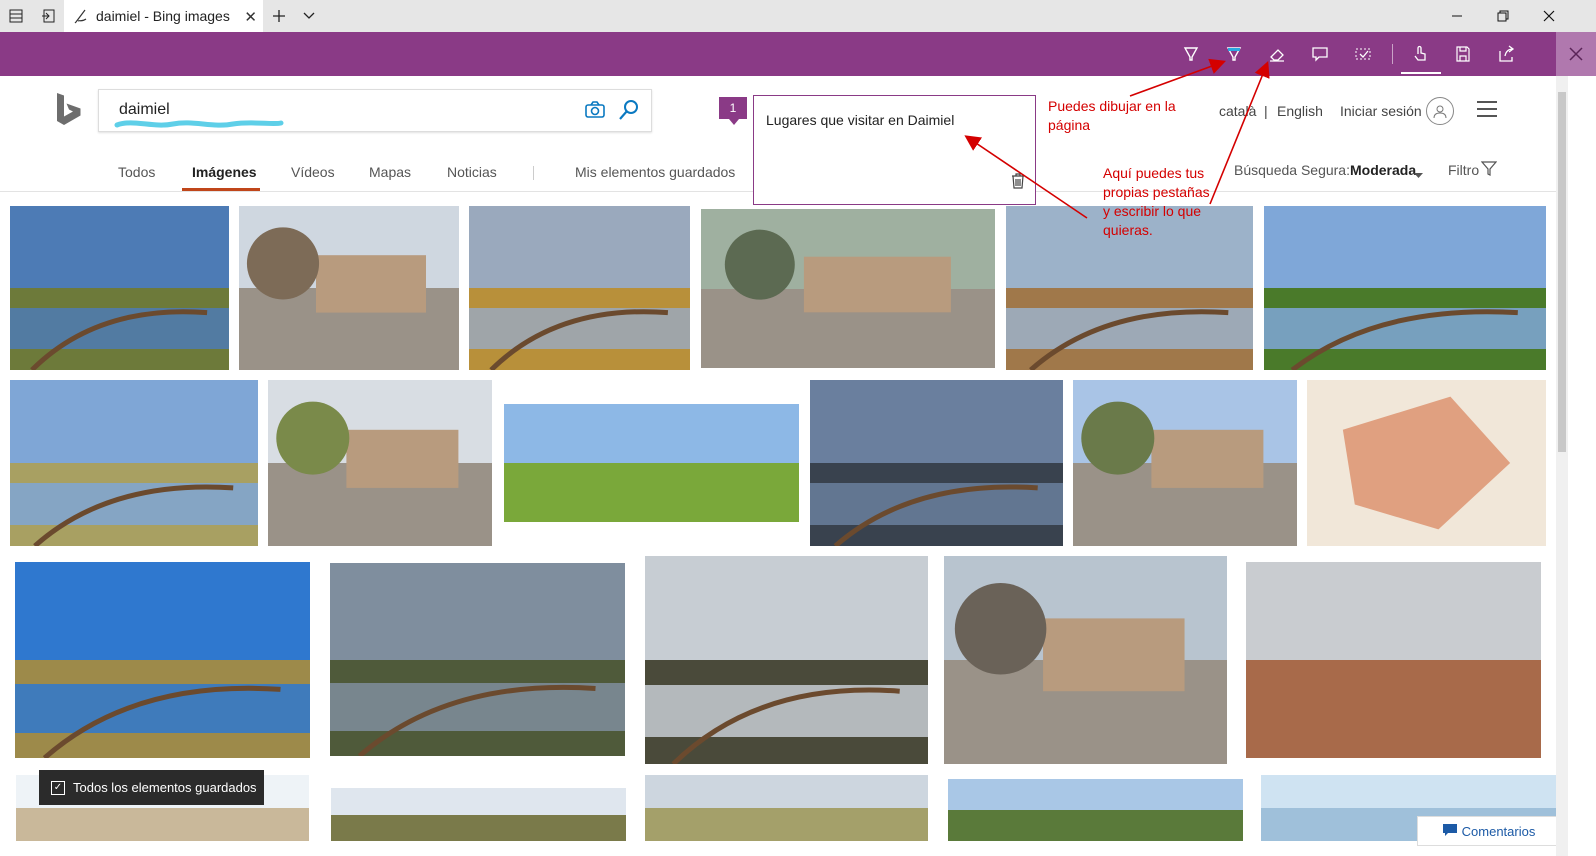 This screenshot has width=1596, height=856. Describe the element at coordinates (165, 787) in the screenshot. I see `saved-items-label: Todos los elementos guardados` at that location.